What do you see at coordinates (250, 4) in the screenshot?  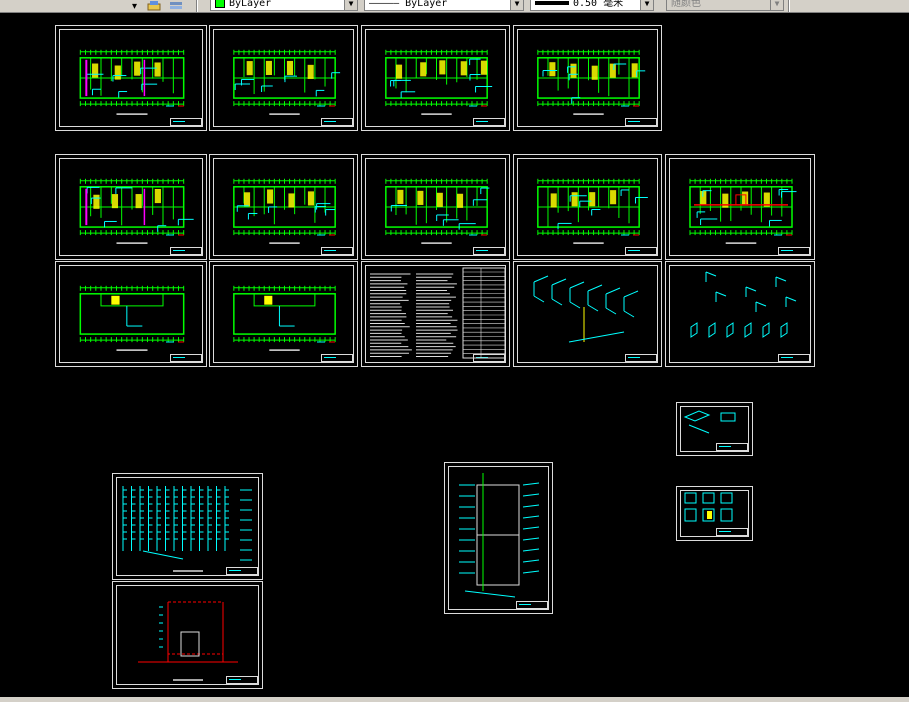 I see `color-value: ByLayer` at bounding box center [250, 4].